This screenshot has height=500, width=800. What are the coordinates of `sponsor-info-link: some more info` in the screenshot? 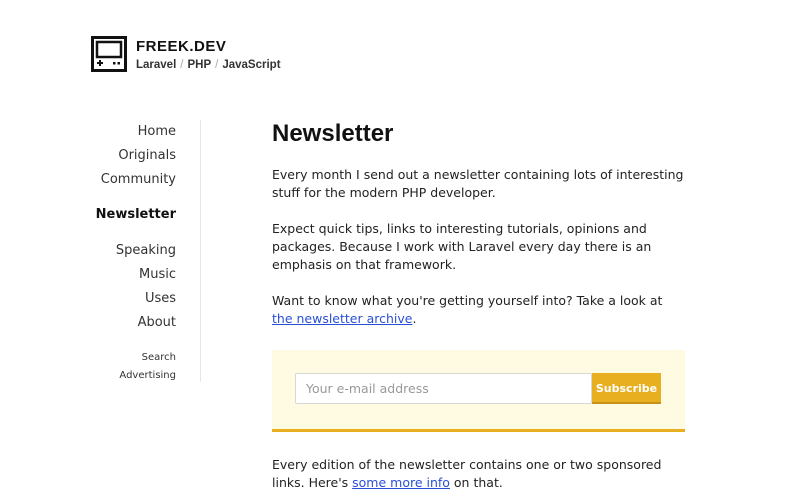 It's located at (401, 482).